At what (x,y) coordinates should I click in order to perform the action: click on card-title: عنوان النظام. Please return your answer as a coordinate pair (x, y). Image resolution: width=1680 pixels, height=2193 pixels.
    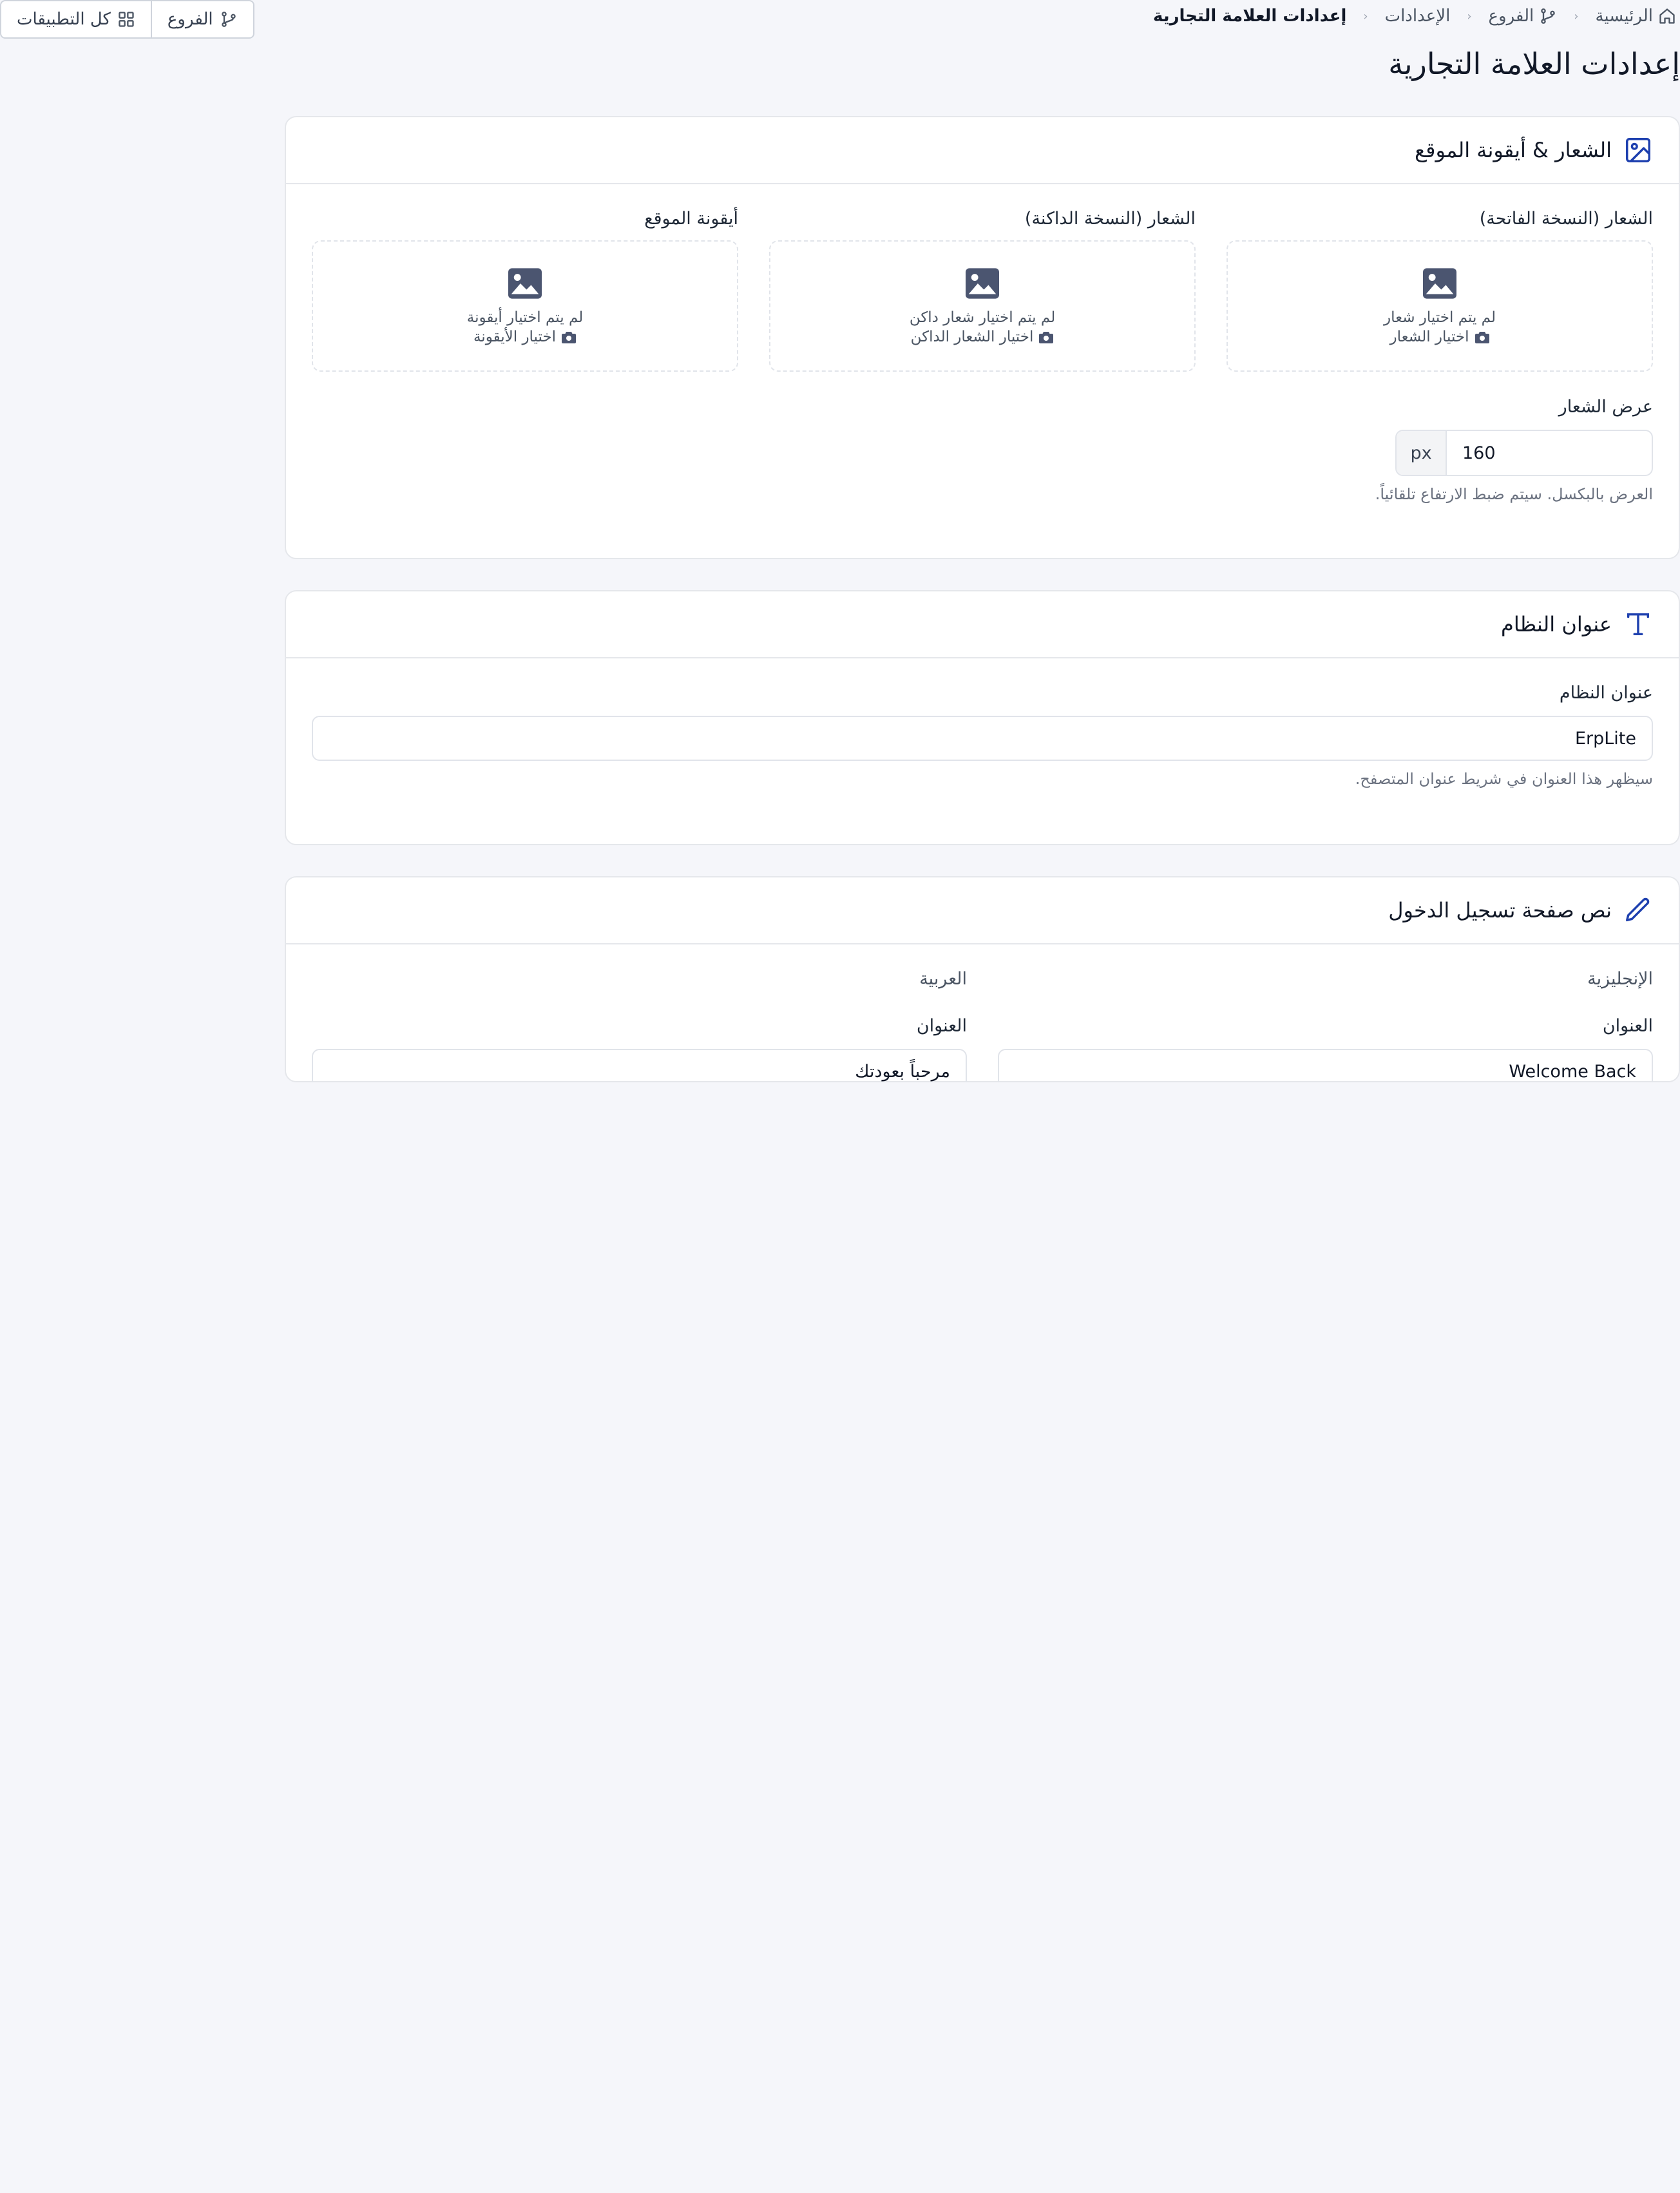
    Looking at the image, I should click on (1556, 624).